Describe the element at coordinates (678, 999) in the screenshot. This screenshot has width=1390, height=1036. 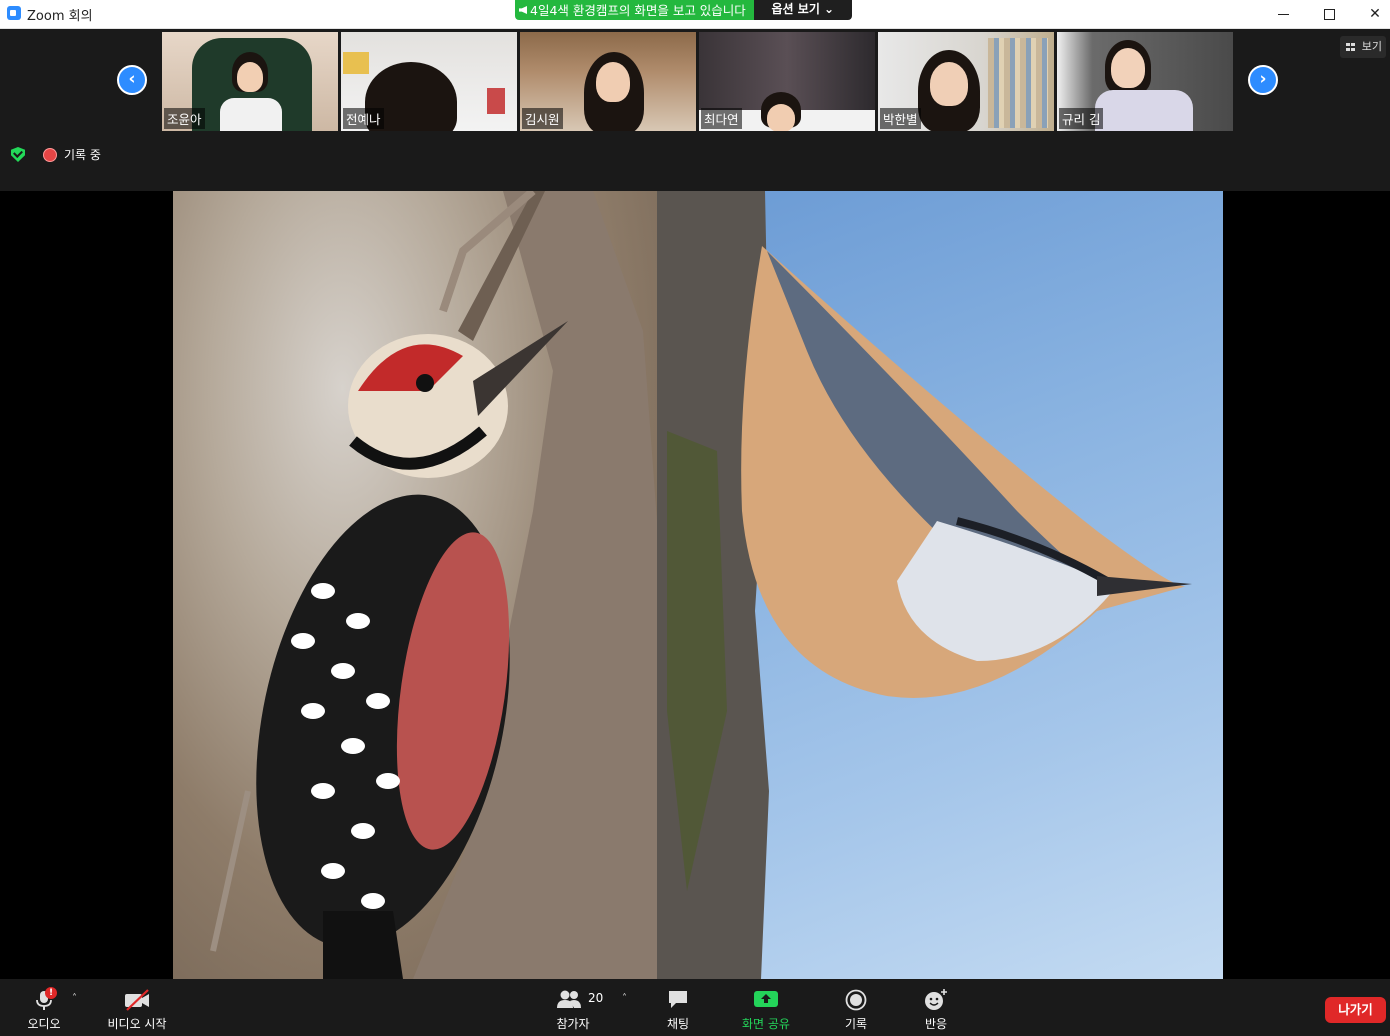
I see `chat-icon` at that location.